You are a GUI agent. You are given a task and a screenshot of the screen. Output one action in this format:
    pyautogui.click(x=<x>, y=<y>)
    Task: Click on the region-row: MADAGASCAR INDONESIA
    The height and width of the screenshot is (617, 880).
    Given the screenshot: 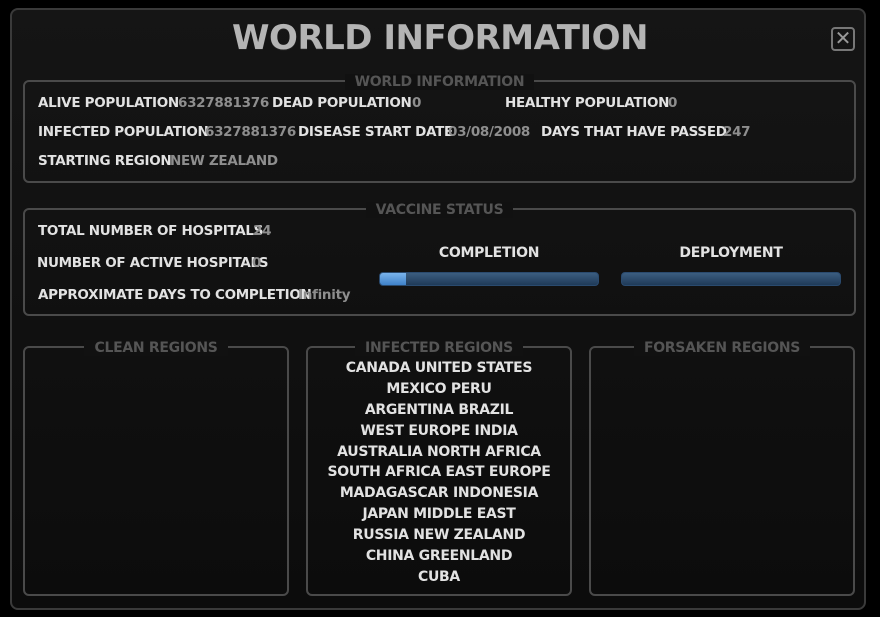 What is the action you would take?
    pyautogui.click(x=439, y=493)
    